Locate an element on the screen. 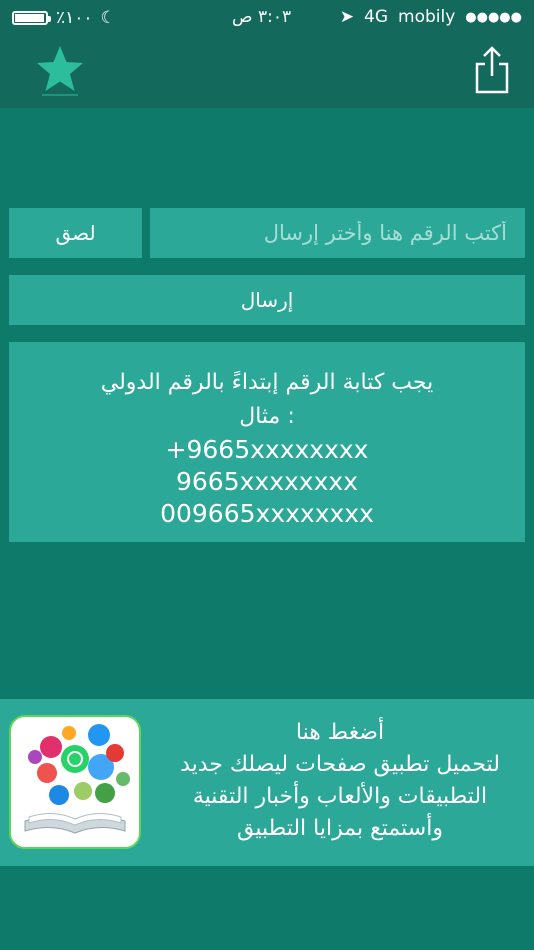 Image resolution: width=534 pixels, height=950 pixels. location-arrow-icon: ➤ is located at coordinates (347, 17).